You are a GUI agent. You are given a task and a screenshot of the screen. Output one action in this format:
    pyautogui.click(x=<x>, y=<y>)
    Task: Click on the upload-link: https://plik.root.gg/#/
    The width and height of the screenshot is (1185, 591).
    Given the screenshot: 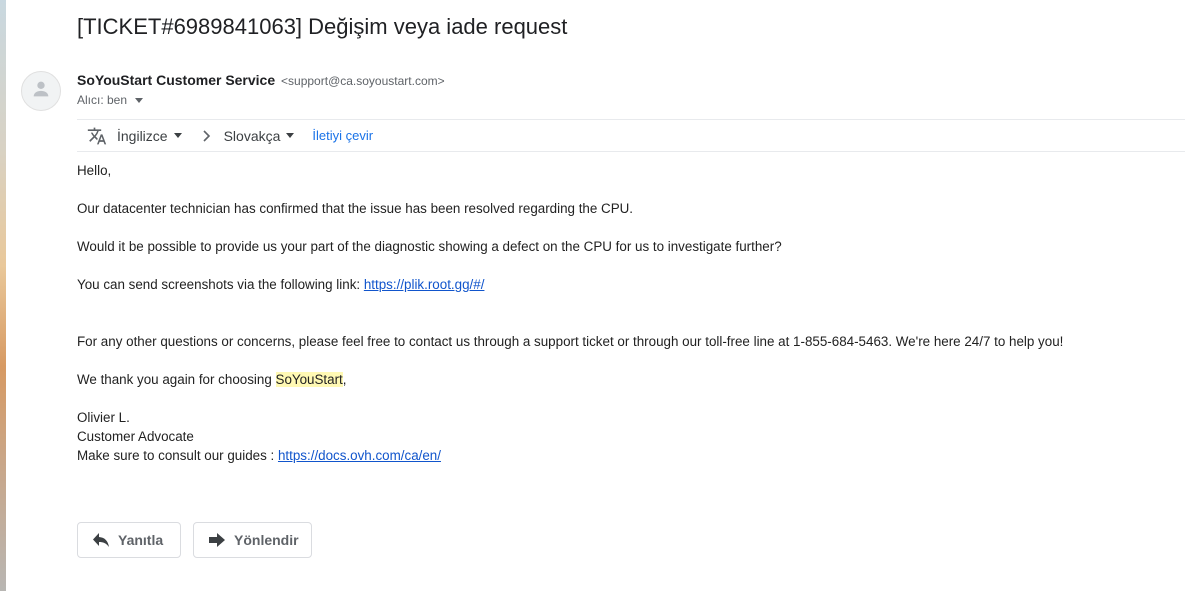 What is the action you would take?
    pyautogui.click(x=424, y=284)
    